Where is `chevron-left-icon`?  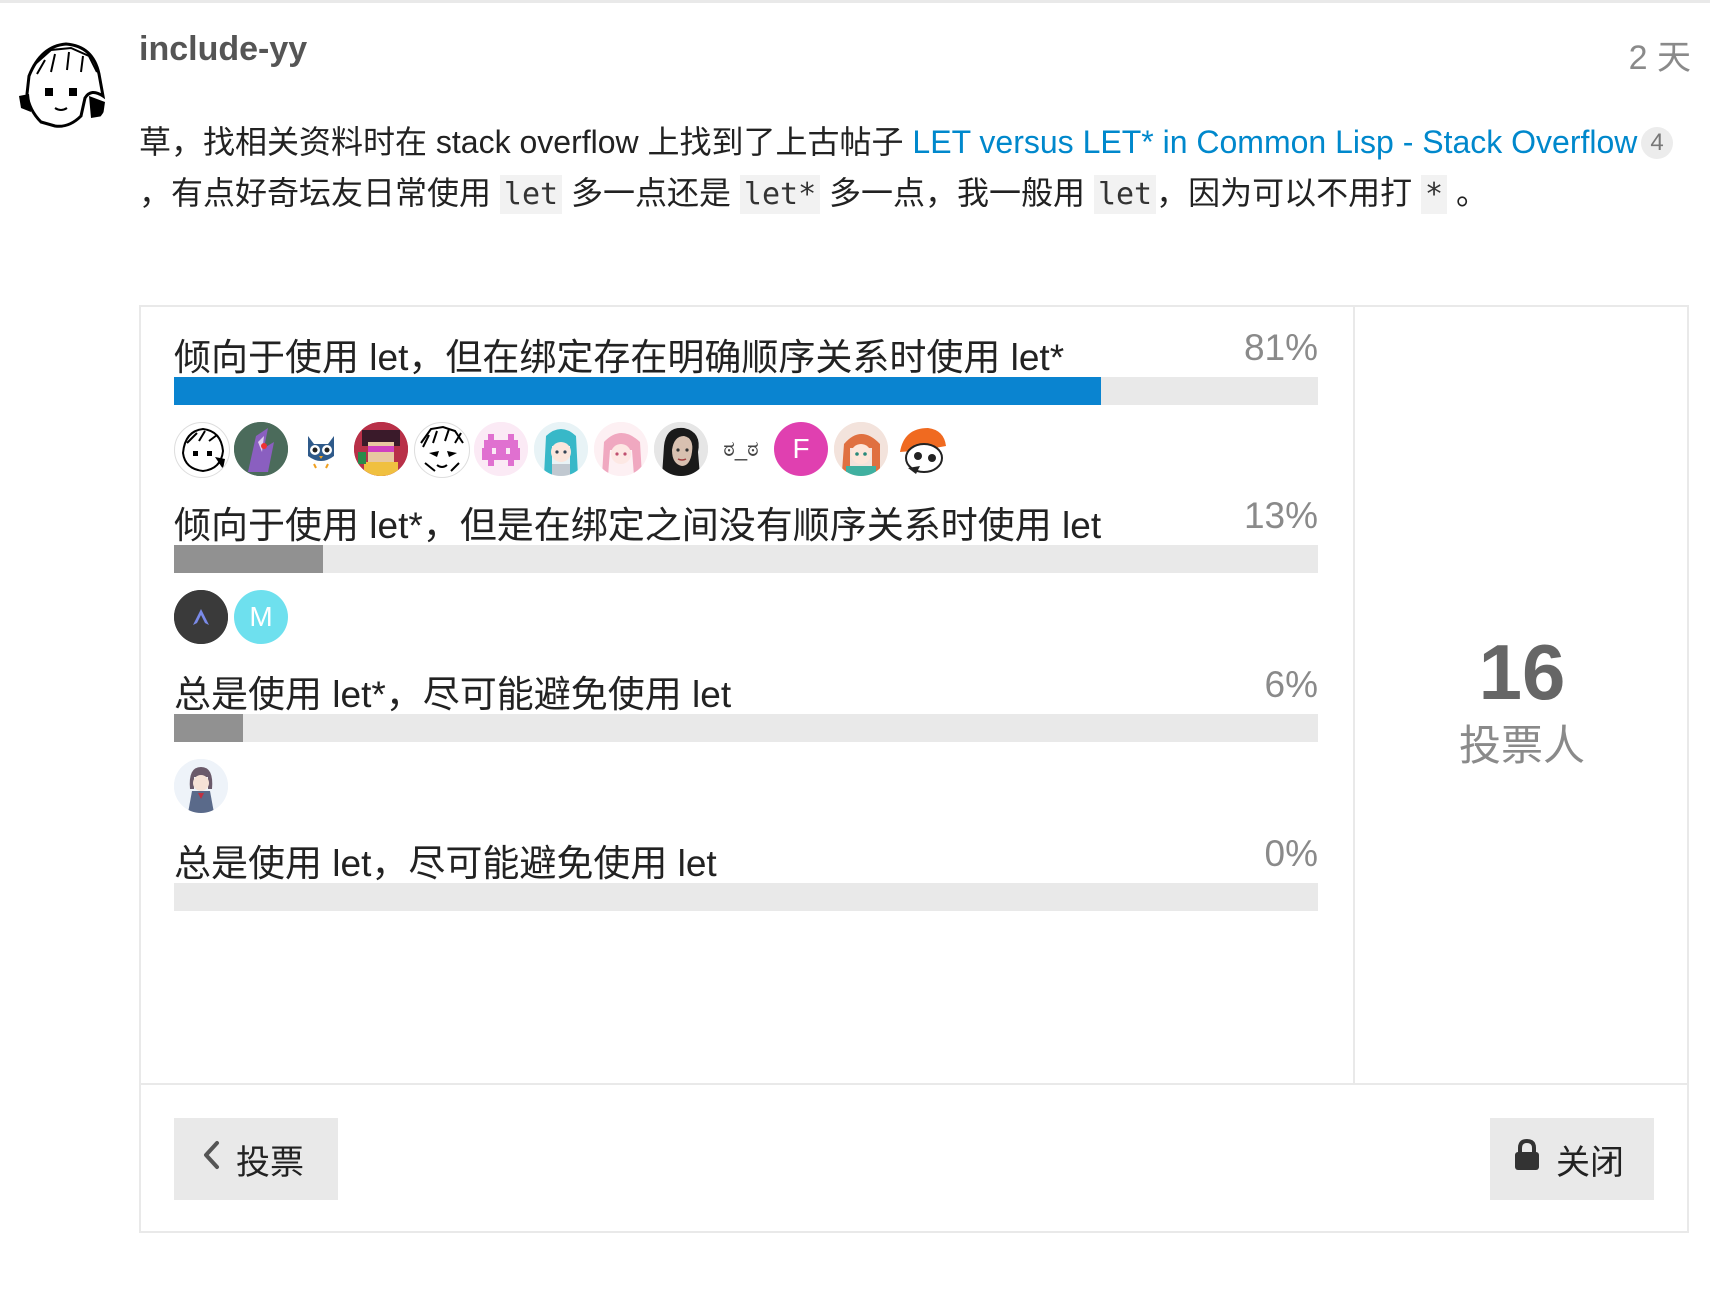 chevron-left-icon is located at coordinates (219, 1159).